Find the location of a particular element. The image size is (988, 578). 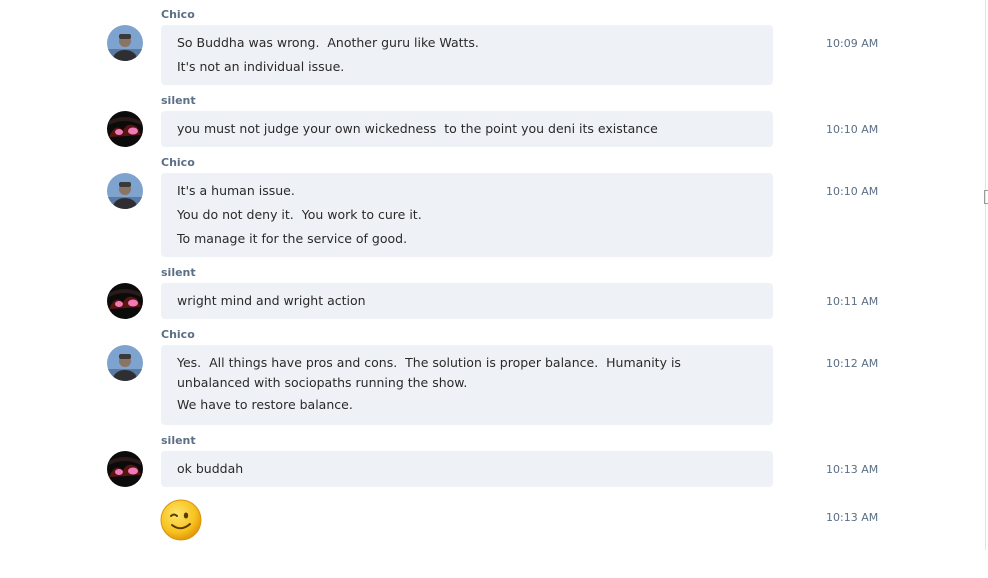

winking-smiley-emoji-icon is located at coordinates (181, 520).